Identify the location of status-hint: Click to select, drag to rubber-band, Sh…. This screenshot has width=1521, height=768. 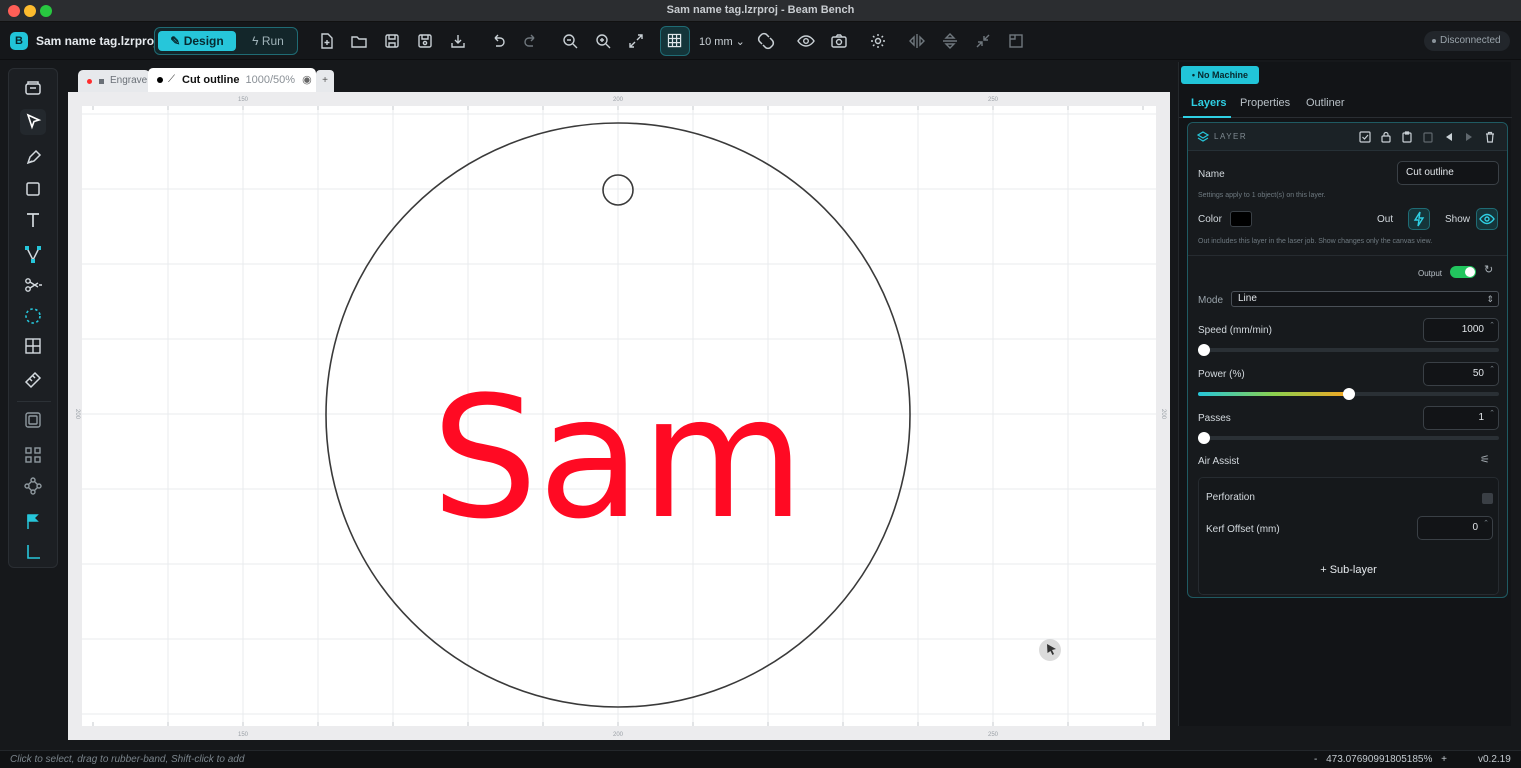
(127, 759).